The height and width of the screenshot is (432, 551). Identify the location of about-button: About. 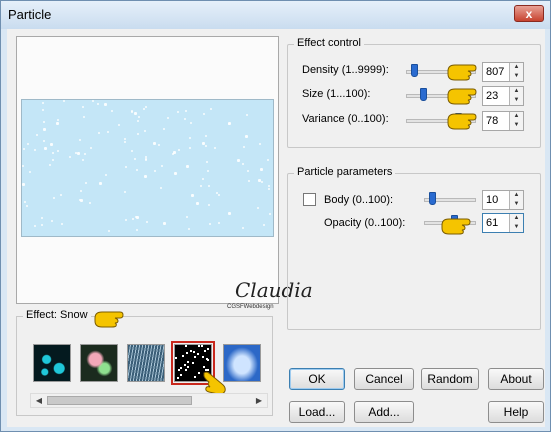
(516, 379).